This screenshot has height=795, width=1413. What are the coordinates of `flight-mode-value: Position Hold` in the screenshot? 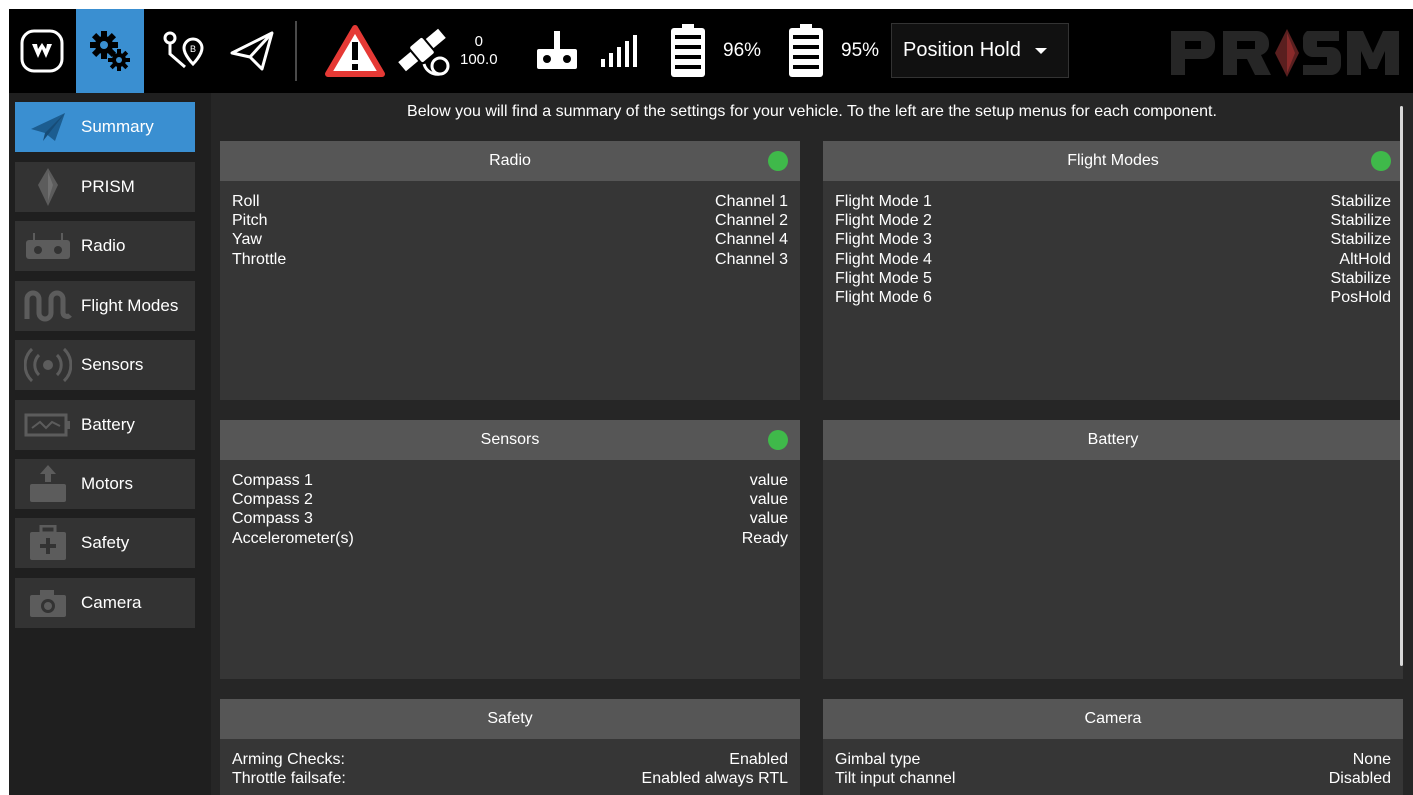 It's located at (962, 50).